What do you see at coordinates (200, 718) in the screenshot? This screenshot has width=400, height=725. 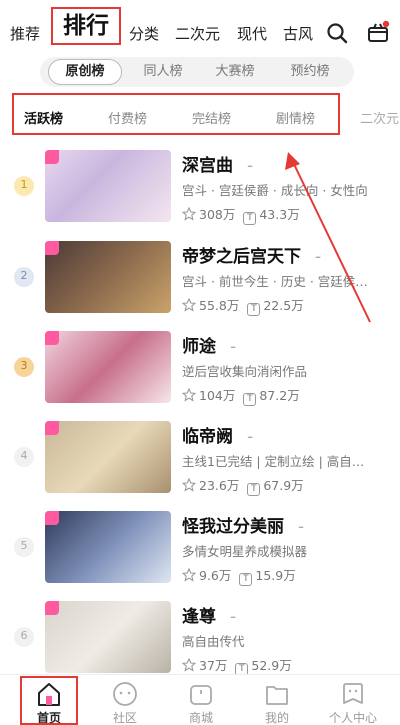 I see `tab-shop-label: 商城` at bounding box center [200, 718].